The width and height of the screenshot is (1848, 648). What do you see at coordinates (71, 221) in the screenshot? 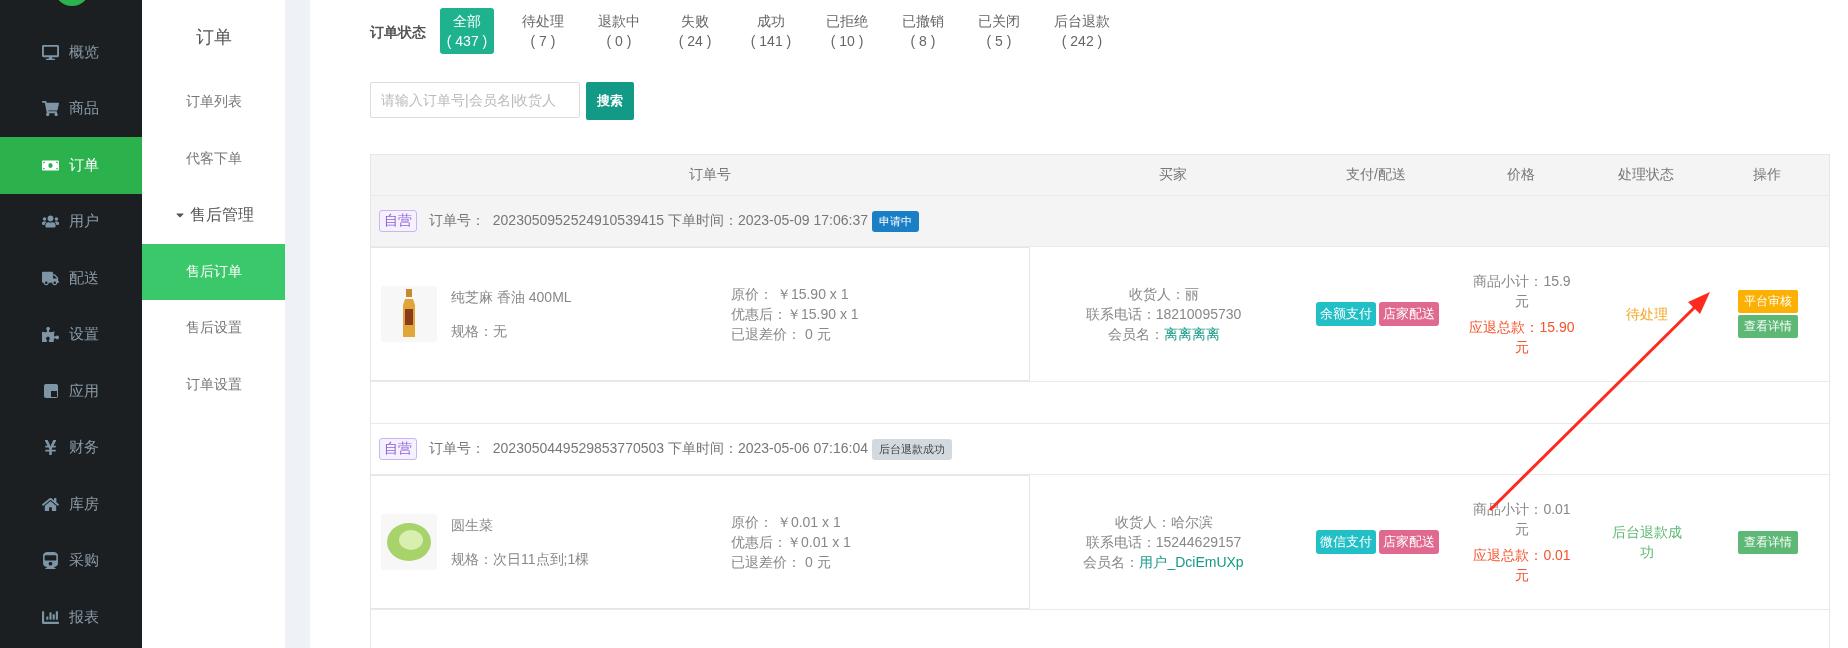
I see `sidebar-item: 用户` at bounding box center [71, 221].